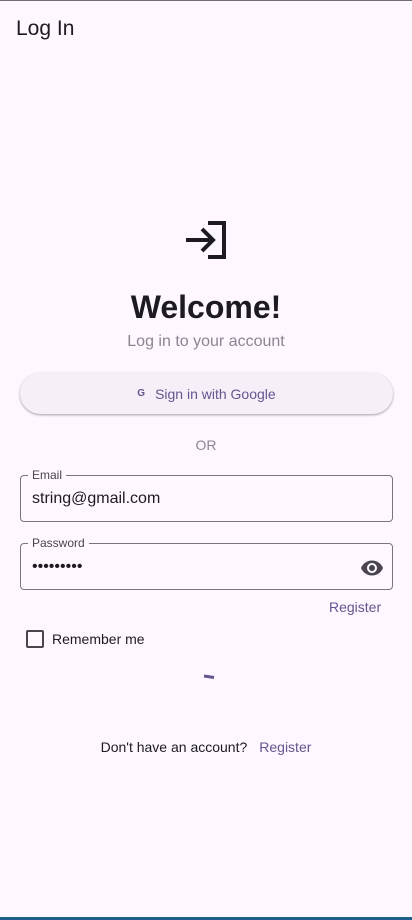  What do you see at coordinates (206, 307) in the screenshot?
I see `welcome-title: Welcome!` at bounding box center [206, 307].